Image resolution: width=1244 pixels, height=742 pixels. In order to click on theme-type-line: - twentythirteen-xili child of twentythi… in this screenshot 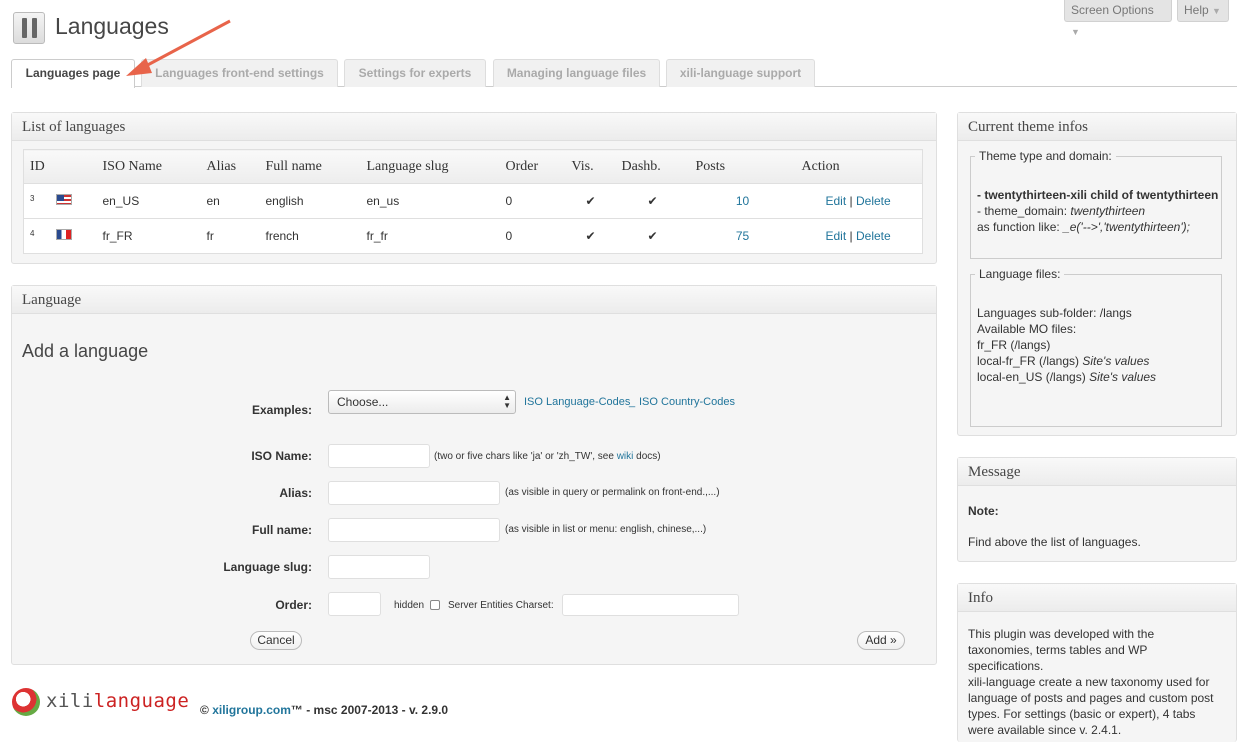, I will do `click(1098, 195)`.